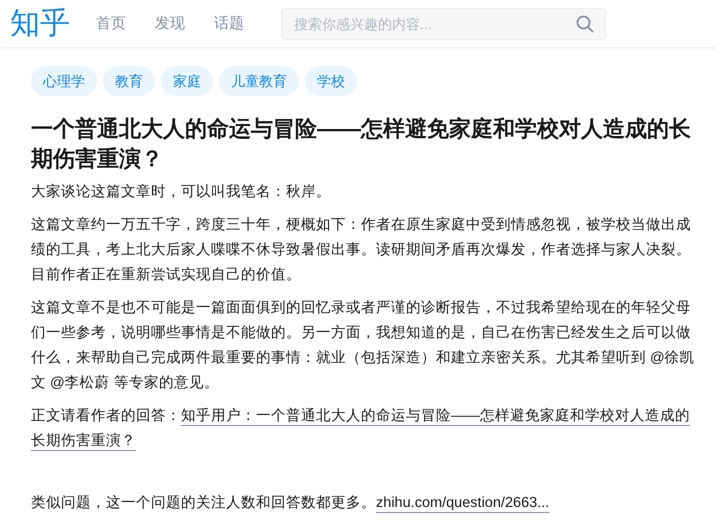 This screenshot has height=530, width=715. What do you see at coordinates (361, 144) in the screenshot?
I see `question-title: 一个普通北大人的命运与冒险——怎样避免家庭和学校对人造成的长期伤害重演？` at bounding box center [361, 144].